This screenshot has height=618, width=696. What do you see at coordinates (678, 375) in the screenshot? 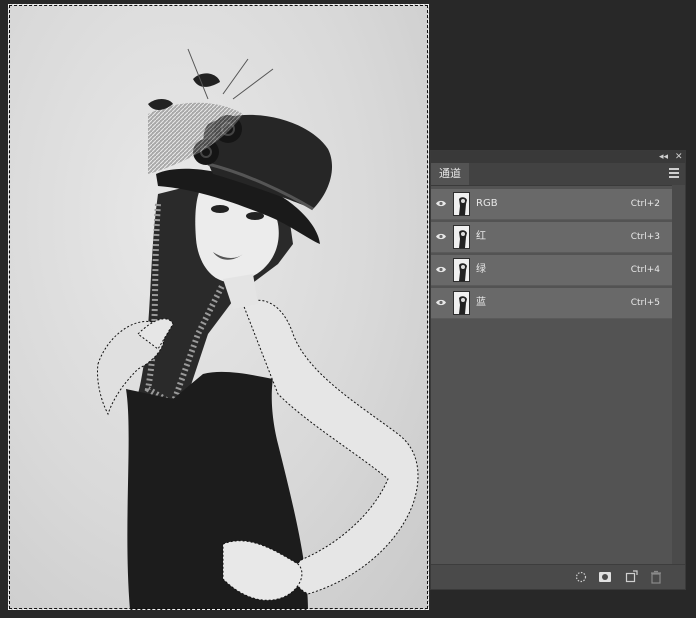
I see `panel-scrollbar` at bounding box center [678, 375].